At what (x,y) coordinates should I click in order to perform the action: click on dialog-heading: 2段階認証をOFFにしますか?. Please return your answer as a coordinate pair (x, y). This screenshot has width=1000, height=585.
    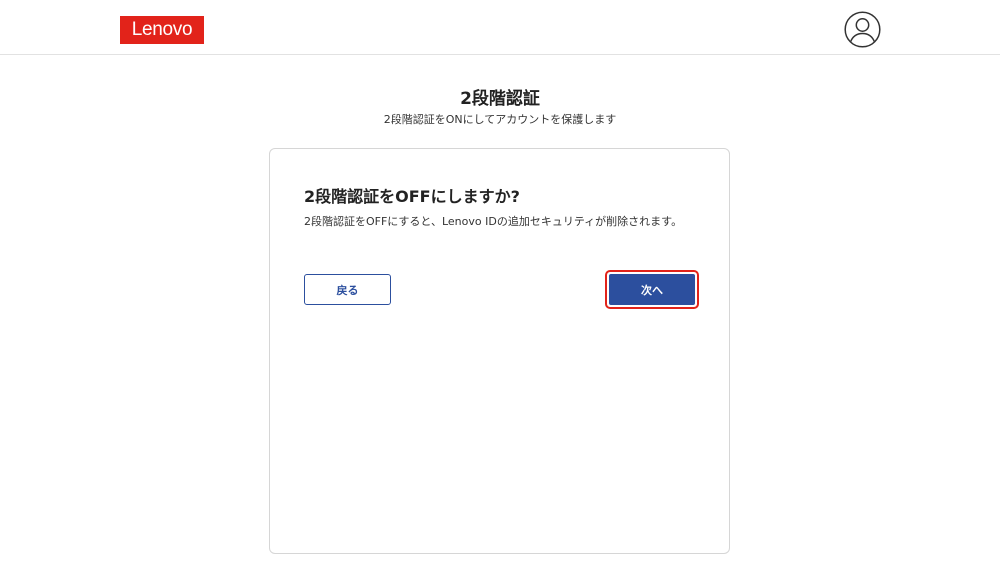
    Looking at the image, I should click on (412, 196).